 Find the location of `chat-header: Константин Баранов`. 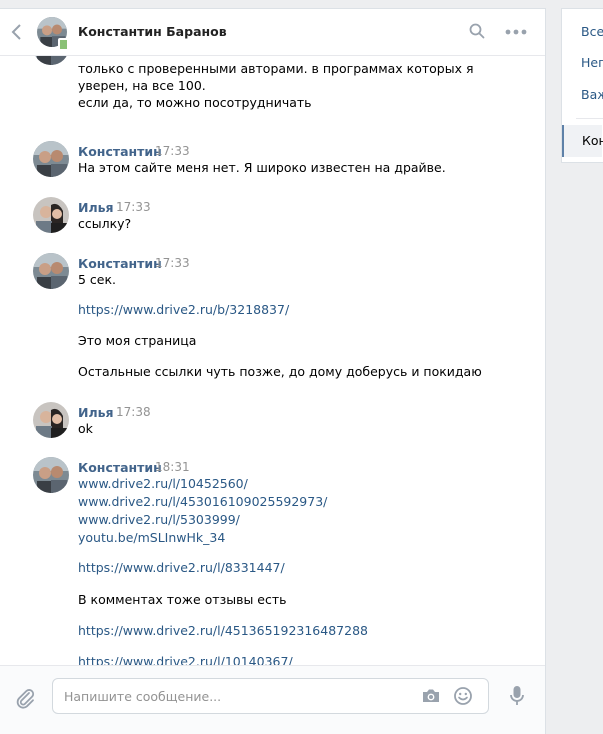

chat-header: Константин Баранов is located at coordinates (272, 32).